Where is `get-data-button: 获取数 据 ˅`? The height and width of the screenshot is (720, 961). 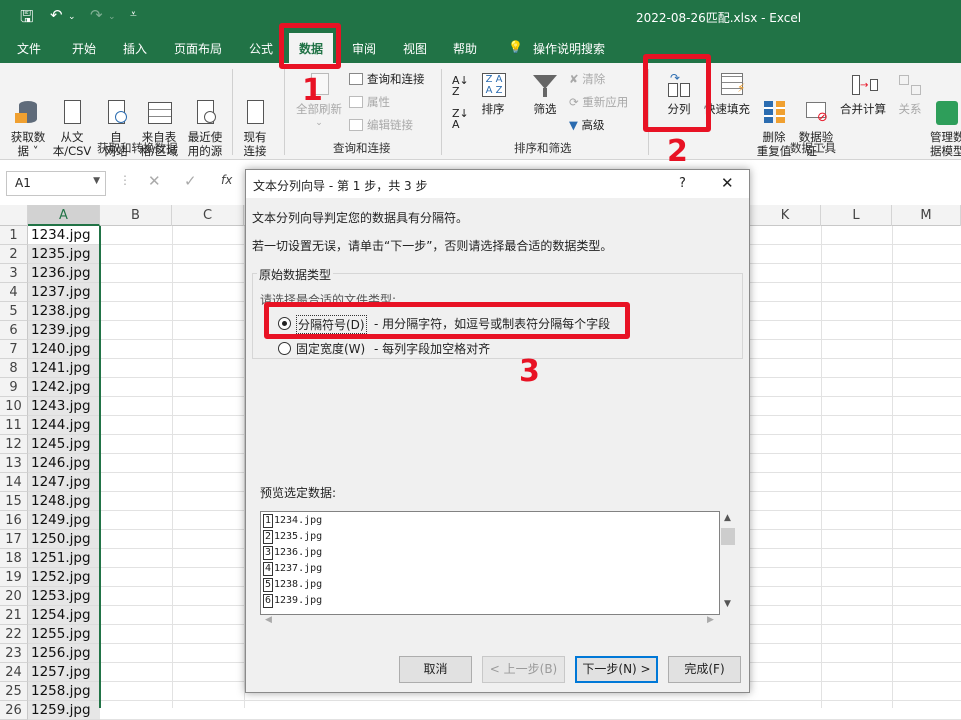 get-data-button: 获取数 据 ˅ is located at coordinates (28, 121).